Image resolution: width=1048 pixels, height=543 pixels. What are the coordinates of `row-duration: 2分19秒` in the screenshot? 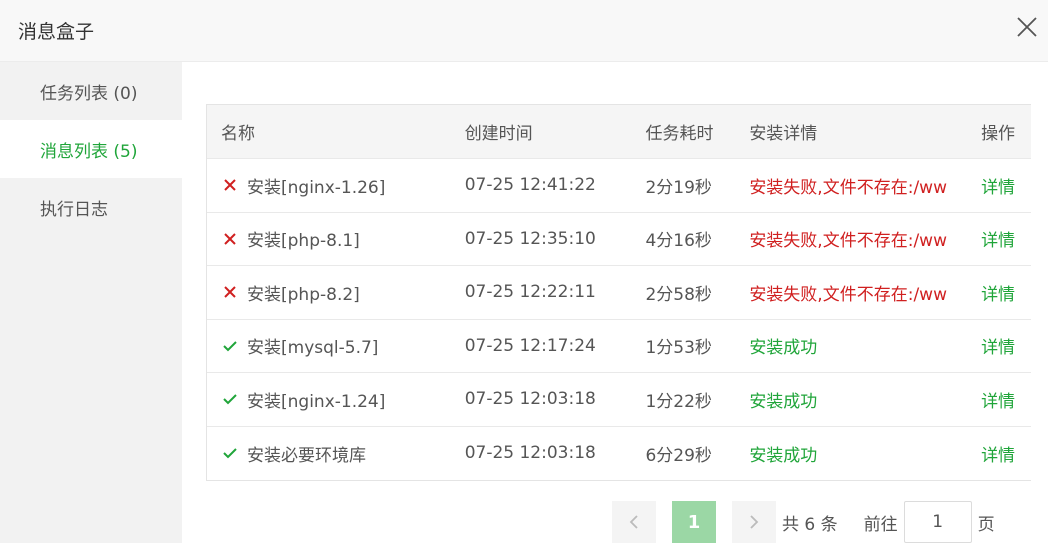 It's located at (678, 187).